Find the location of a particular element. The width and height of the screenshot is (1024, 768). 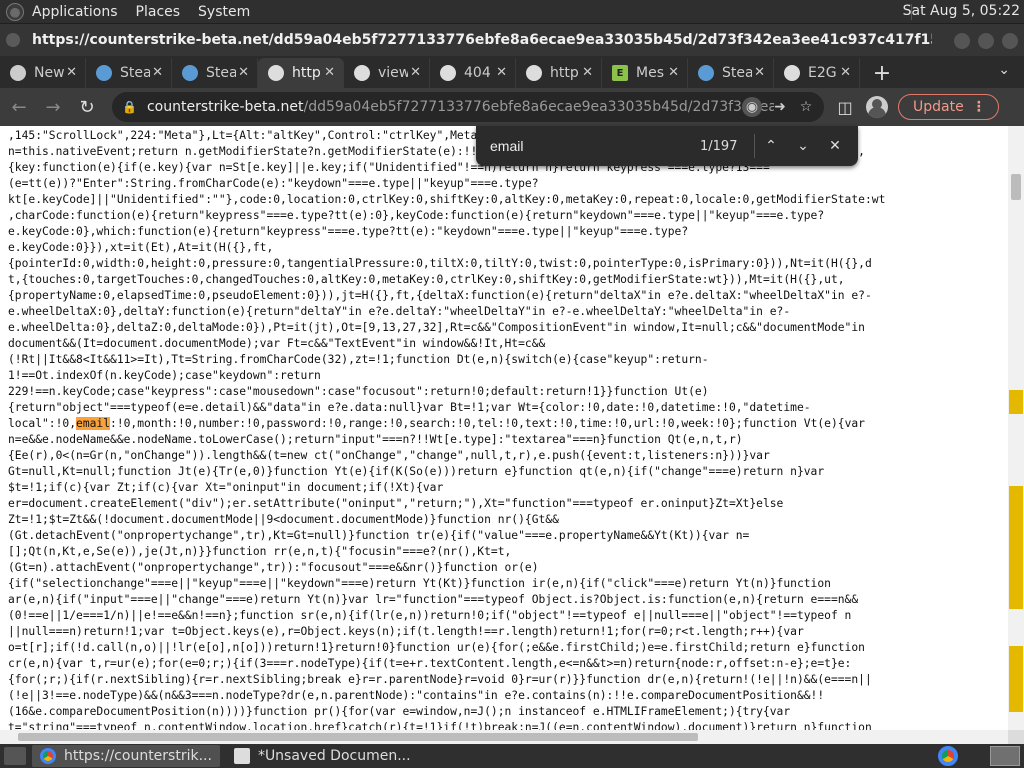

tab-8: Stea ✕ is located at coordinates (731, 73).